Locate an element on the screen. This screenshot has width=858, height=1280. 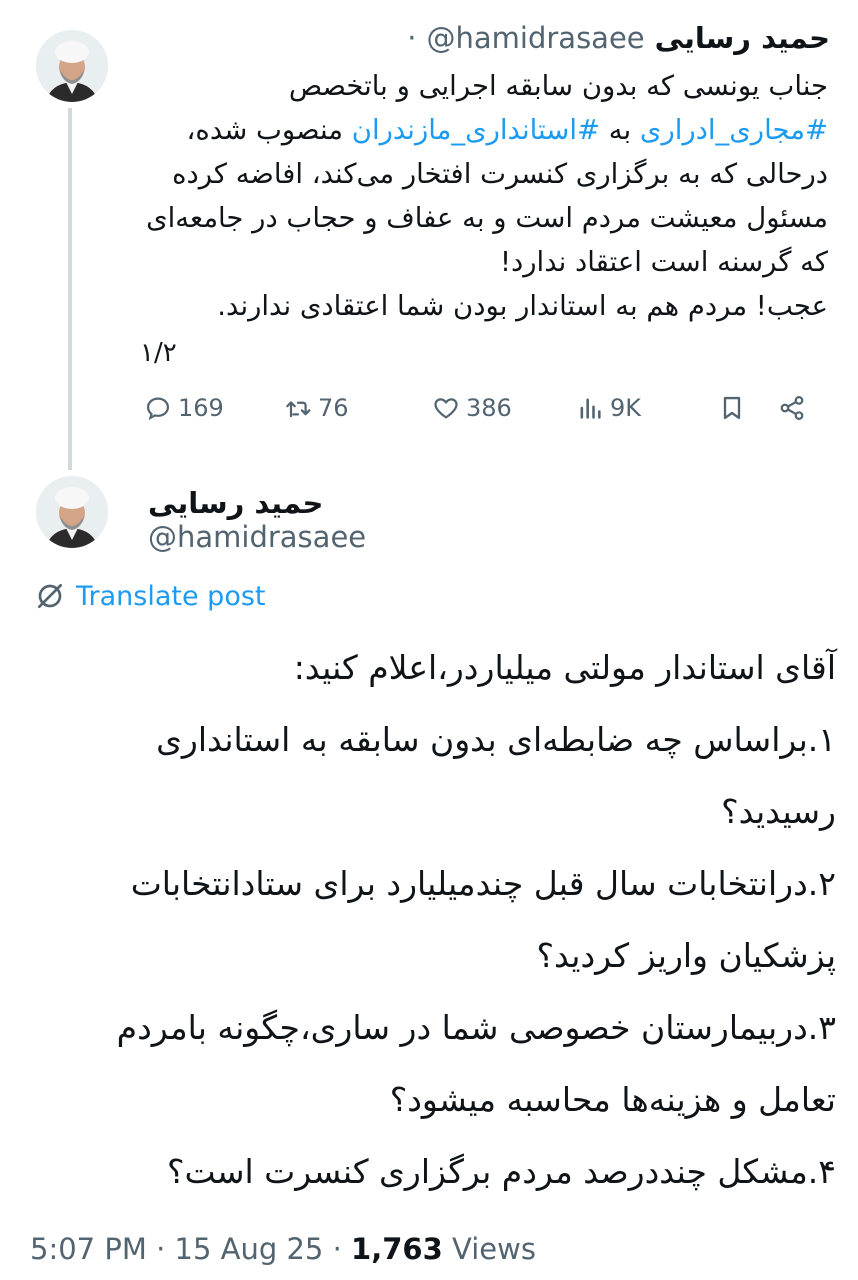
views-label: Views is located at coordinates (489, 1249).